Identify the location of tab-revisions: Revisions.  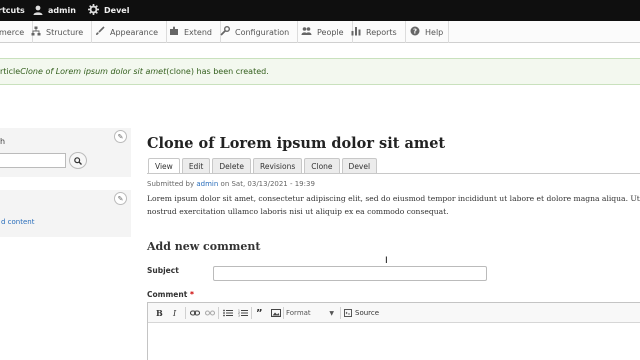
(278, 166).